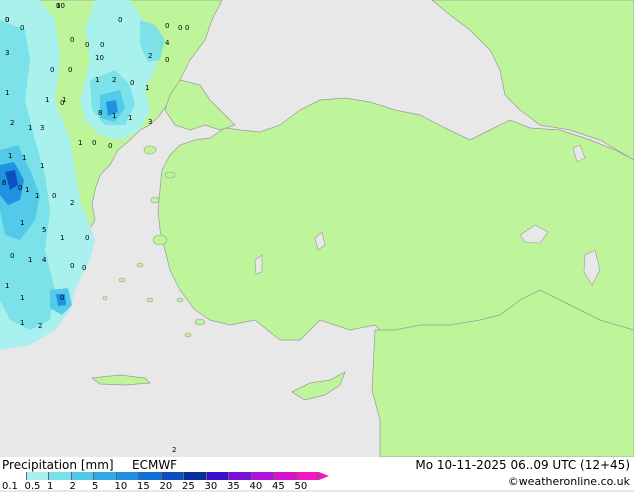  Describe the element at coordinates (121, 486) in the screenshot. I see `scale-tick-label: 10` at that location.